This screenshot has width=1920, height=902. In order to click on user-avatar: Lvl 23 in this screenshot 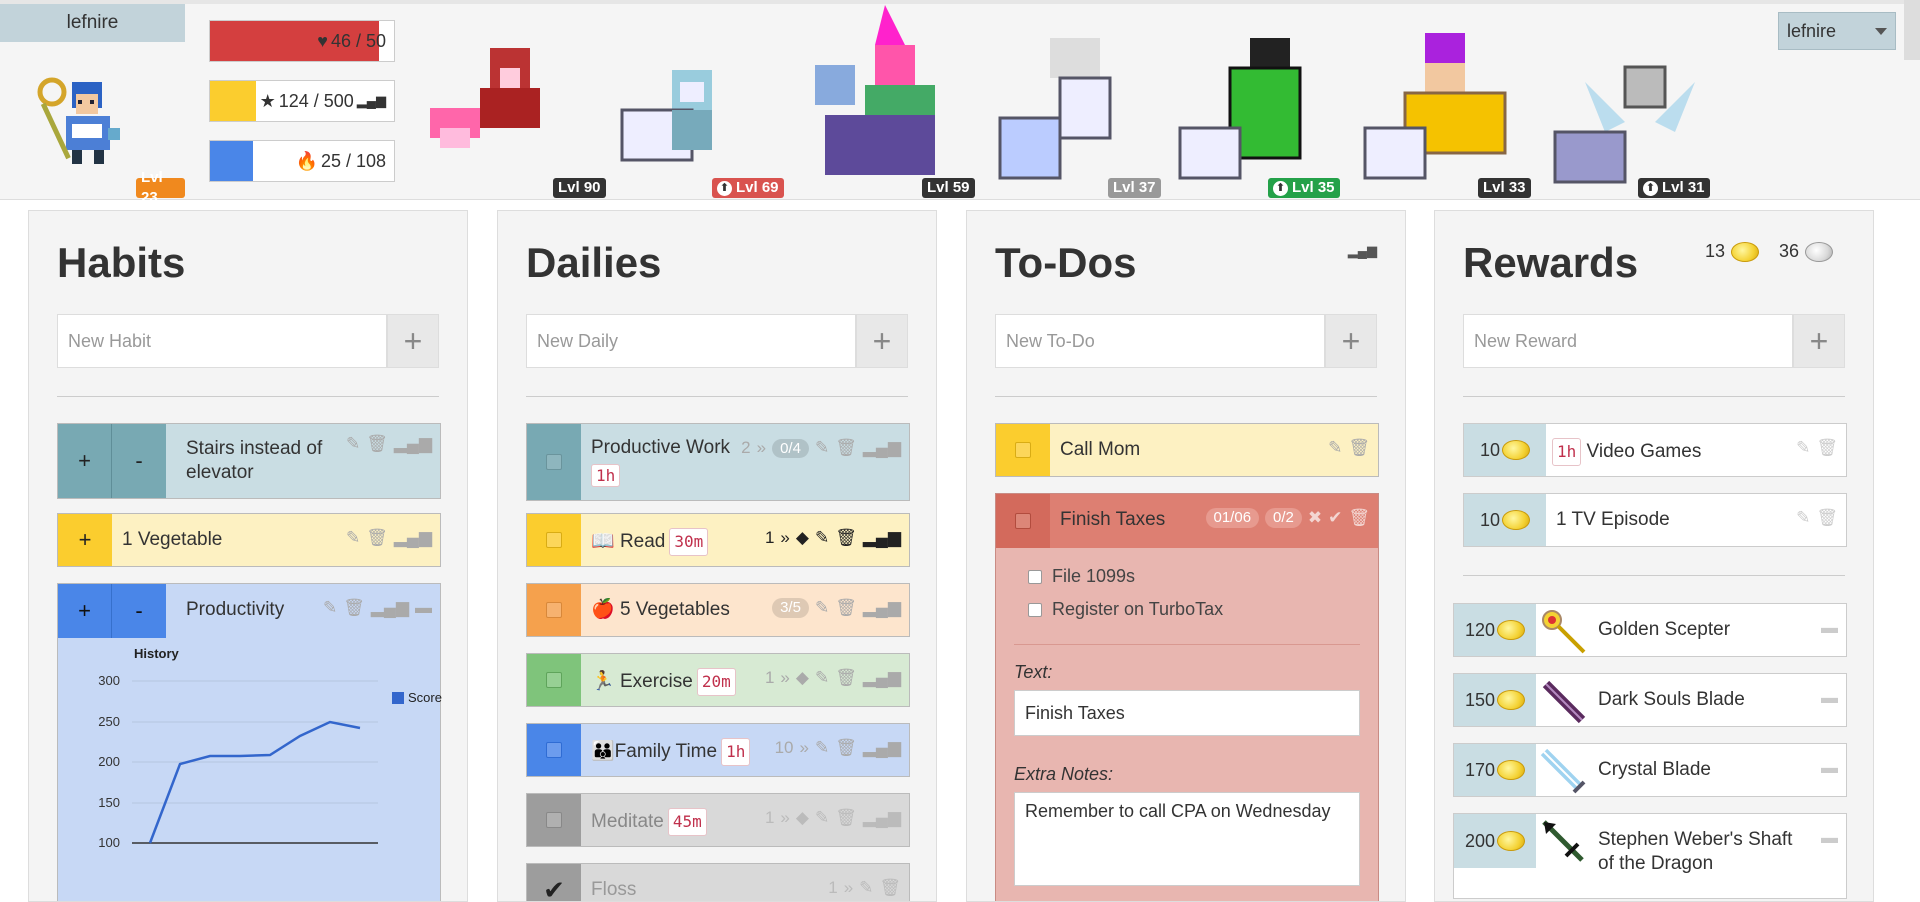, I will do `click(92, 124)`.